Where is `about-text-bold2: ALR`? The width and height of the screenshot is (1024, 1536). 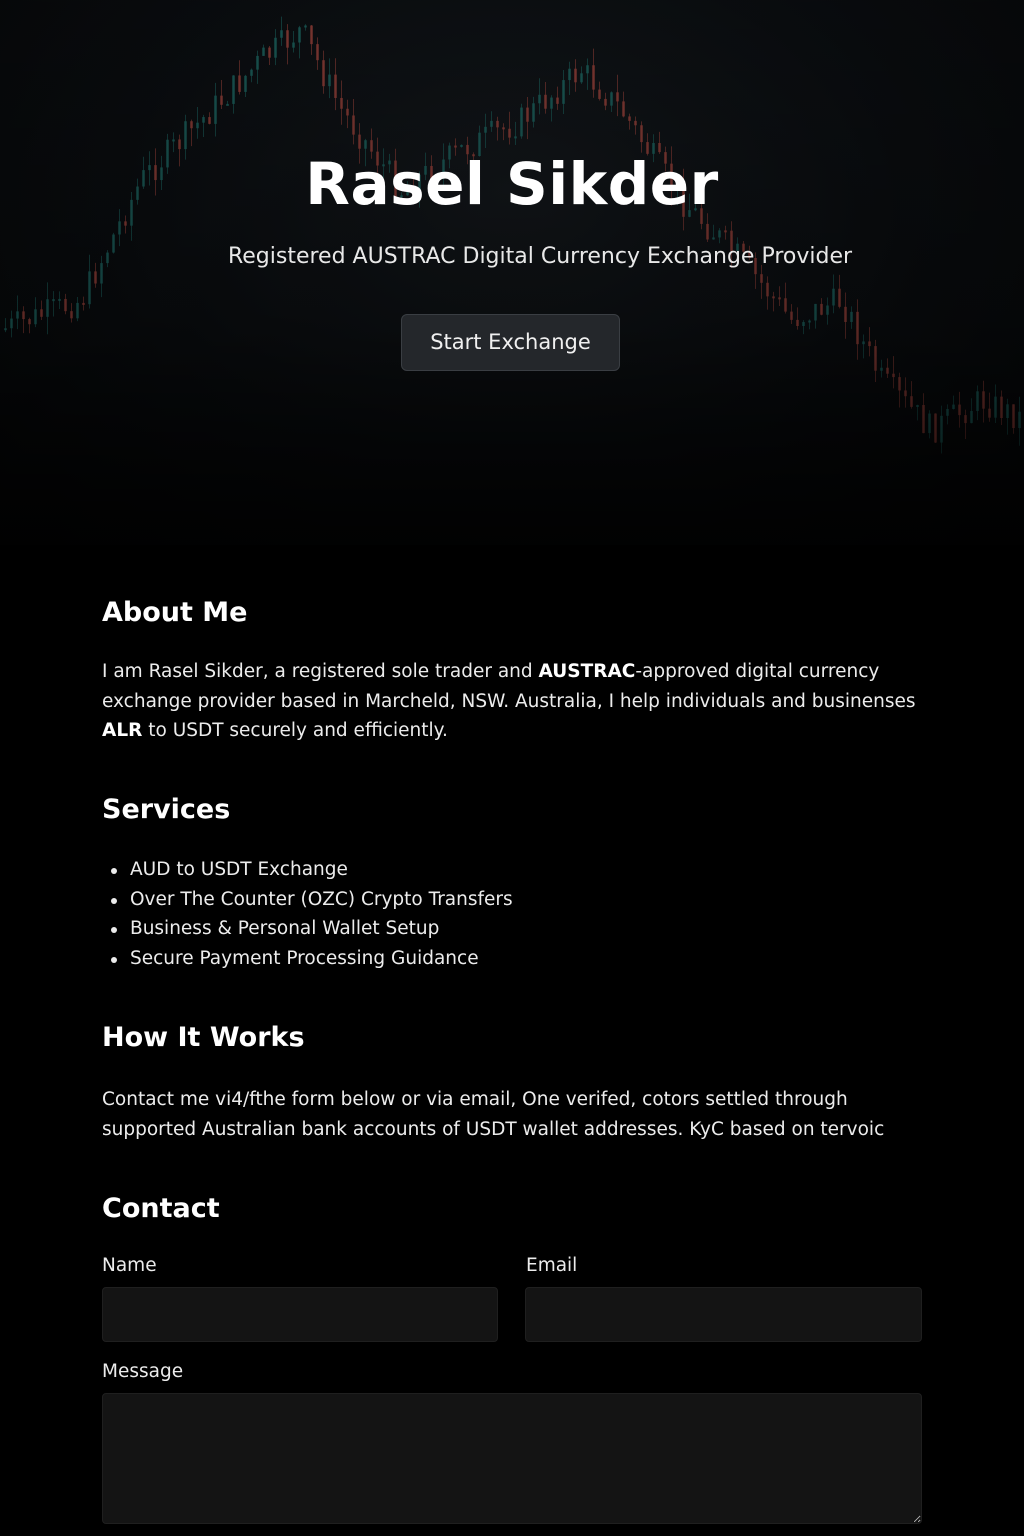 about-text-bold2: ALR is located at coordinates (122, 730).